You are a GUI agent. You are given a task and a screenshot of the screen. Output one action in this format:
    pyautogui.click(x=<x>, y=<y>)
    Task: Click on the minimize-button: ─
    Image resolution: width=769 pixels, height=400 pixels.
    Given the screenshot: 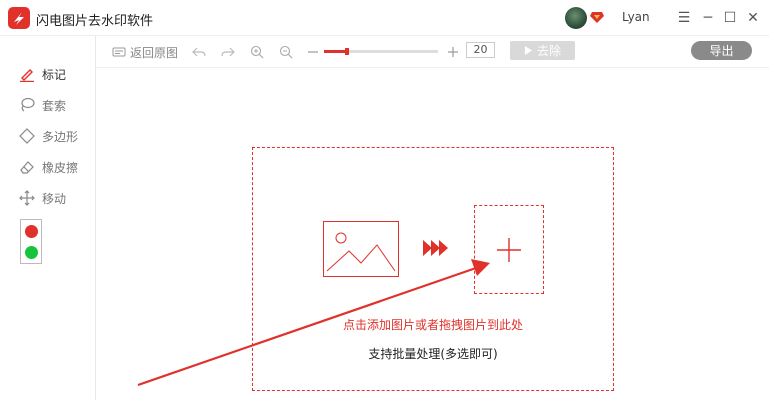 What is the action you would take?
    pyautogui.click(x=708, y=18)
    